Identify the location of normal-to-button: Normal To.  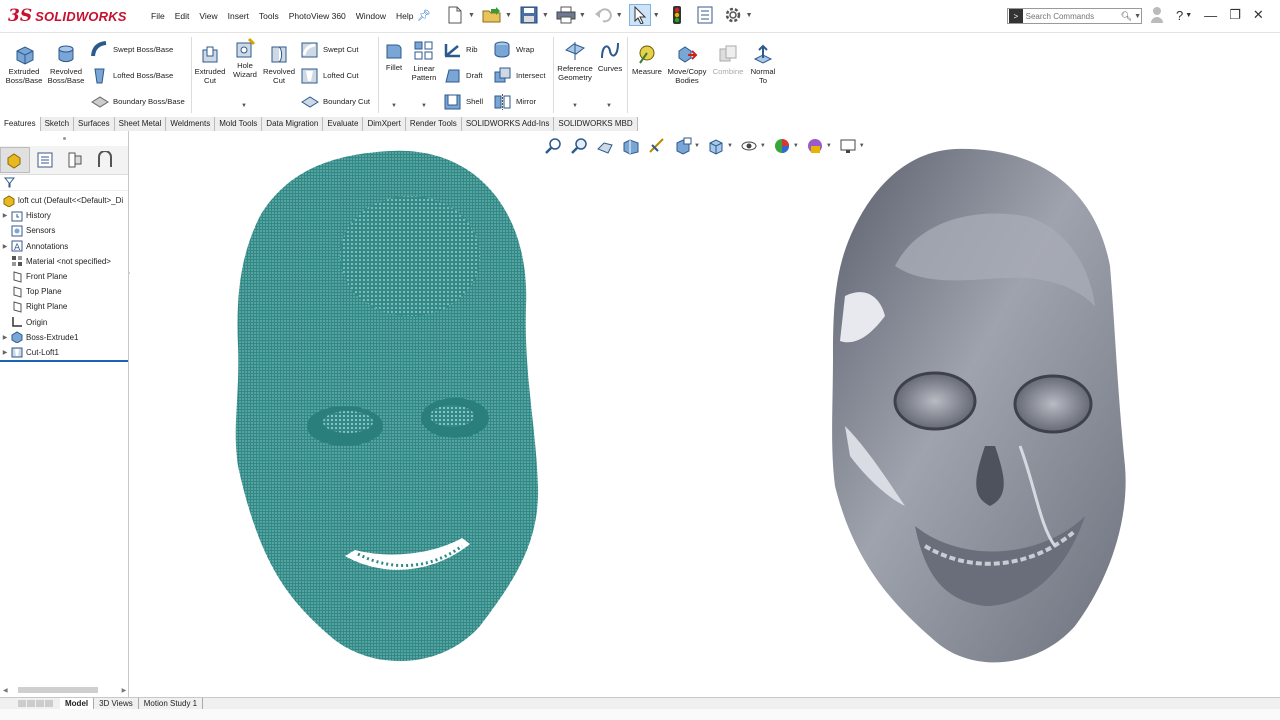
(763, 64).